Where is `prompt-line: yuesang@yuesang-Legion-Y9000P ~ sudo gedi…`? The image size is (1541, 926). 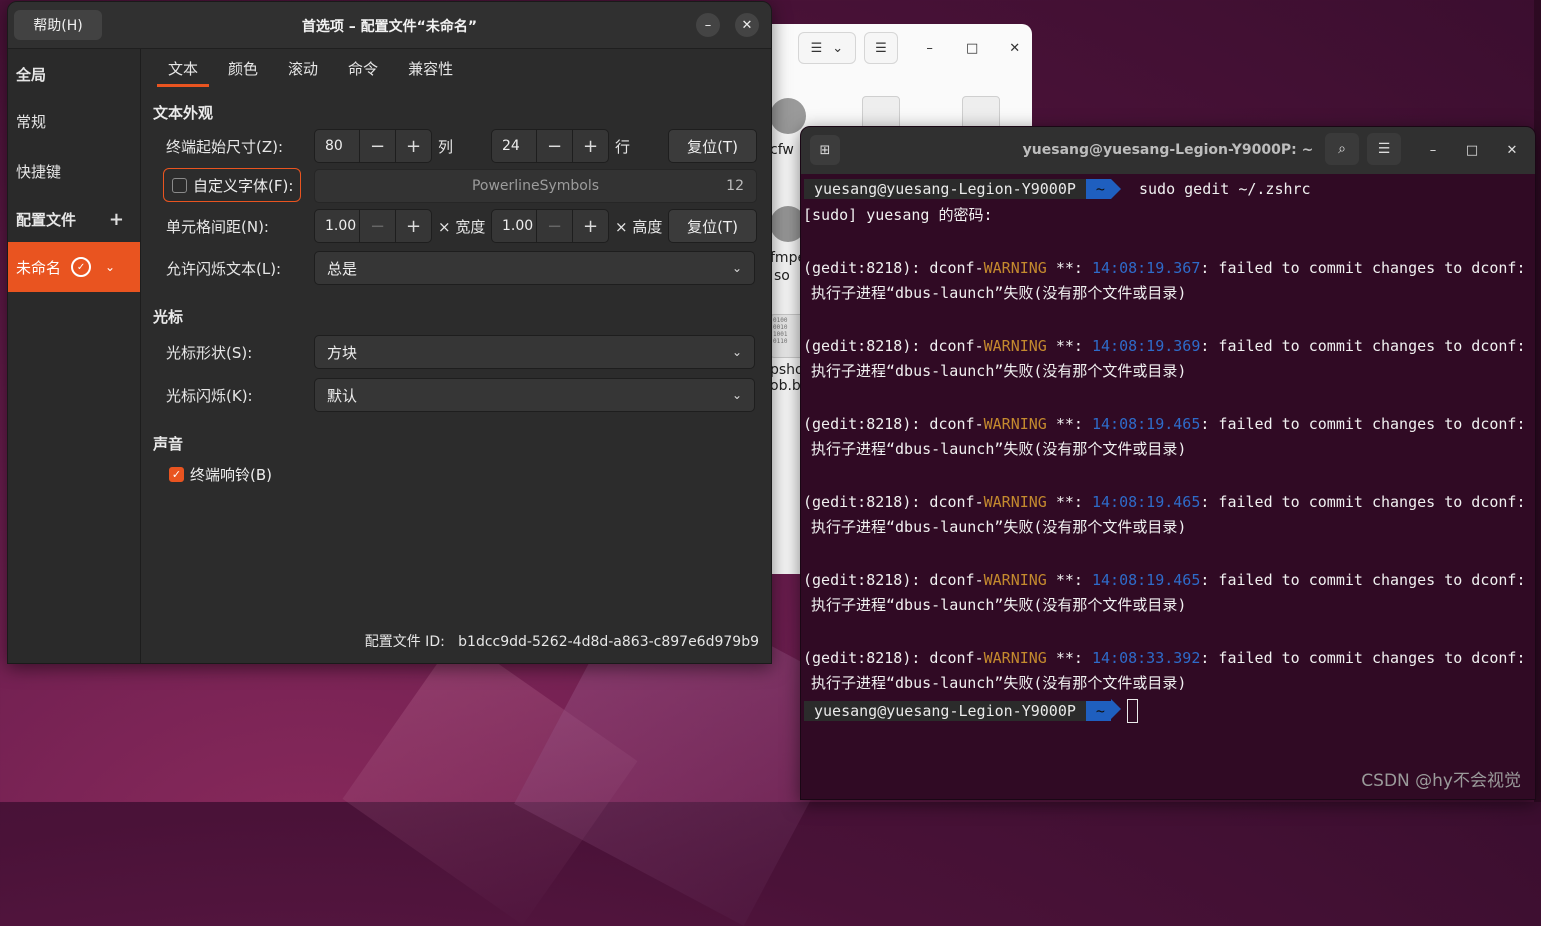 prompt-line: yuesang@yuesang-Legion-Y9000P ~ sudo gedi… is located at coordinates (1057, 189).